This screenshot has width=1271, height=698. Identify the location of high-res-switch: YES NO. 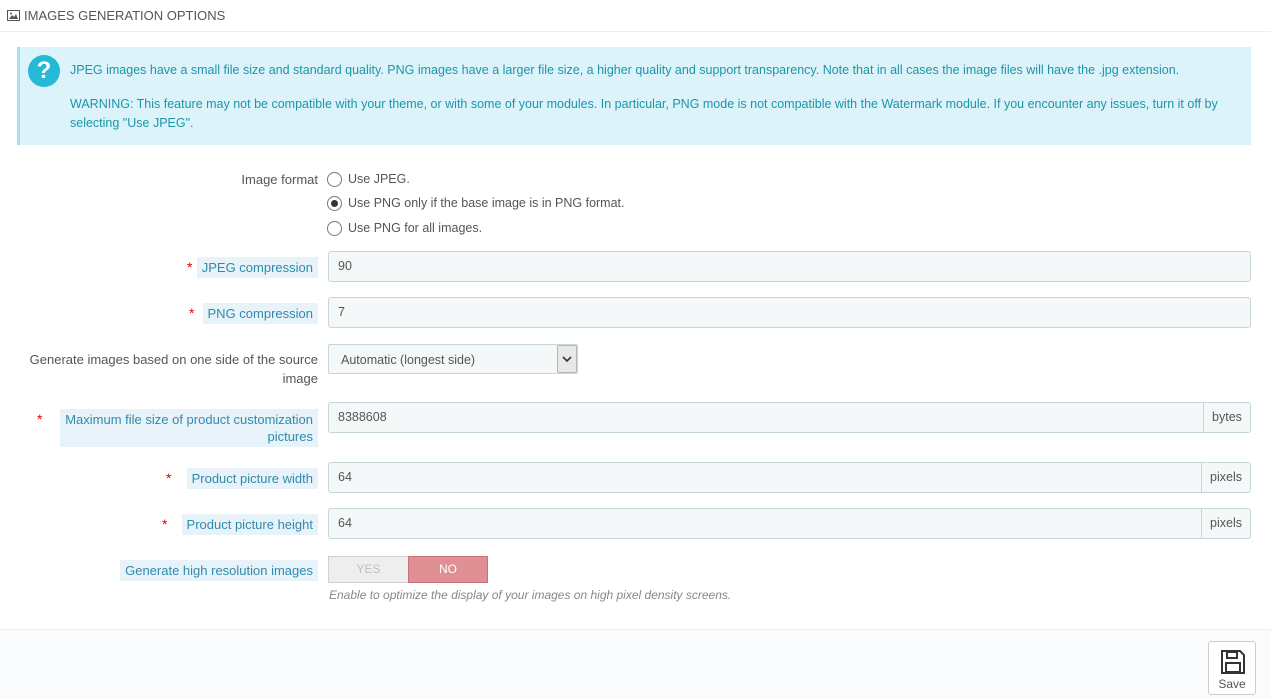
(408, 569).